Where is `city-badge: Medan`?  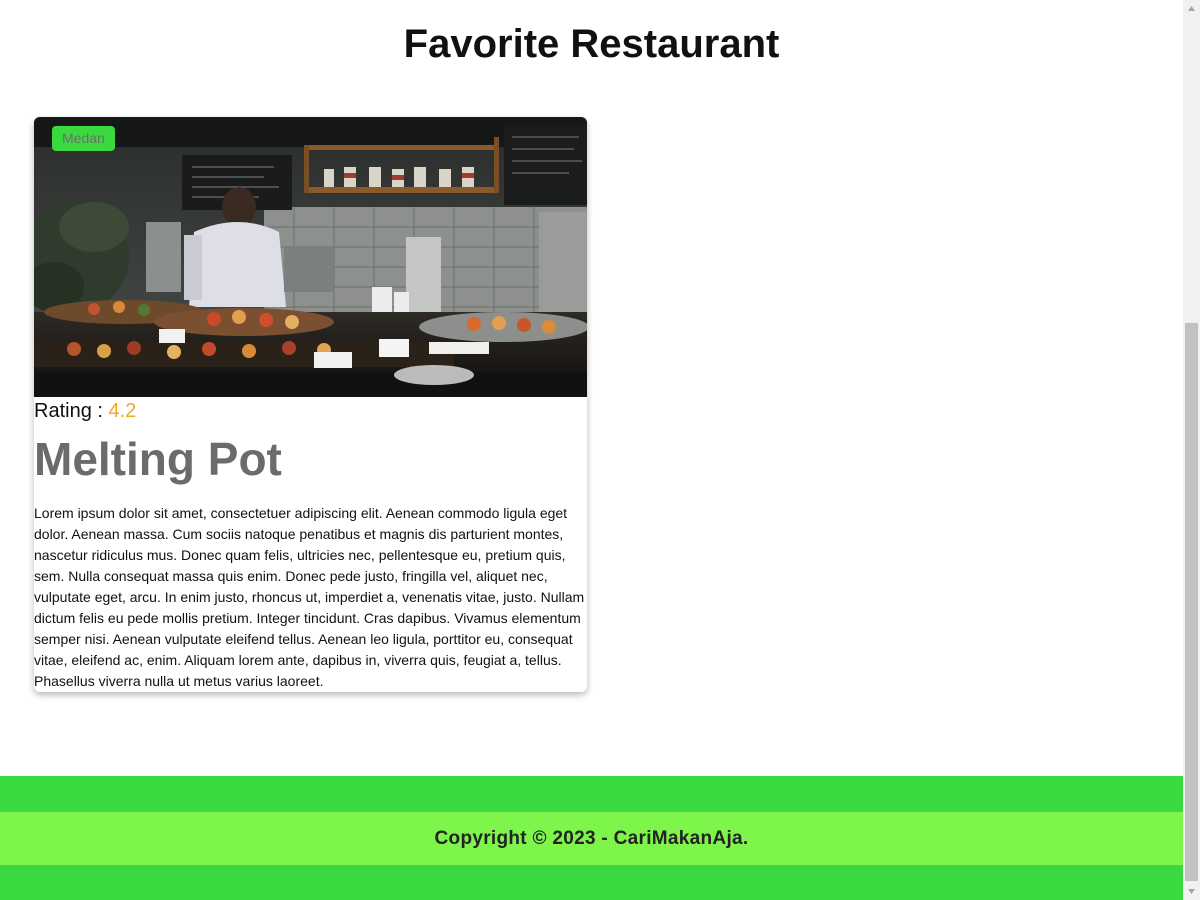
city-badge: Medan is located at coordinates (83, 138).